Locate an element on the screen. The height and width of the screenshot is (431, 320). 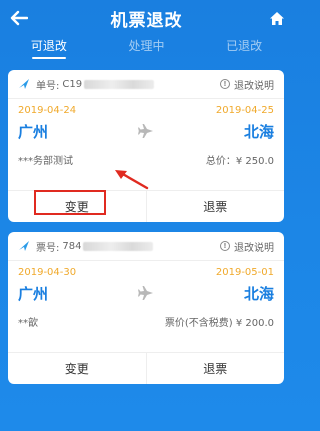
back-button is located at coordinates (19, 18).